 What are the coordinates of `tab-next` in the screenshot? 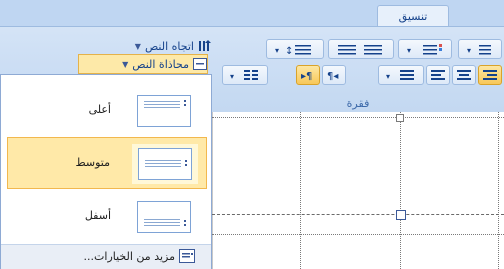 It's located at (493, 15).